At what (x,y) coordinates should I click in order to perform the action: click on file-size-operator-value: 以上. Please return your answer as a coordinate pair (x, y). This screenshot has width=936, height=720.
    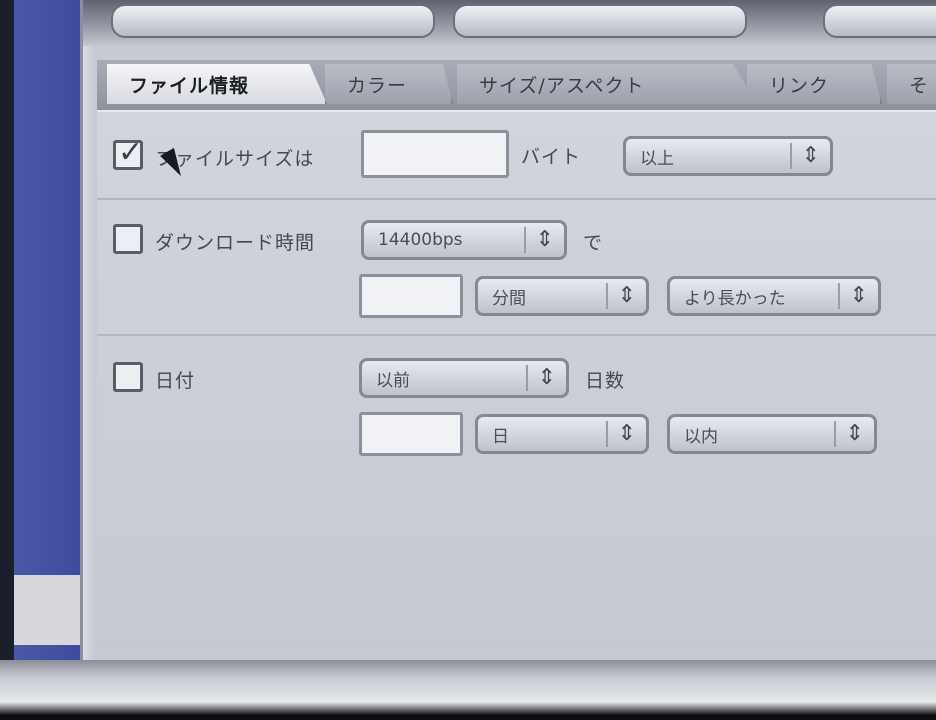
    Looking at the image, I should click on (657, 158).